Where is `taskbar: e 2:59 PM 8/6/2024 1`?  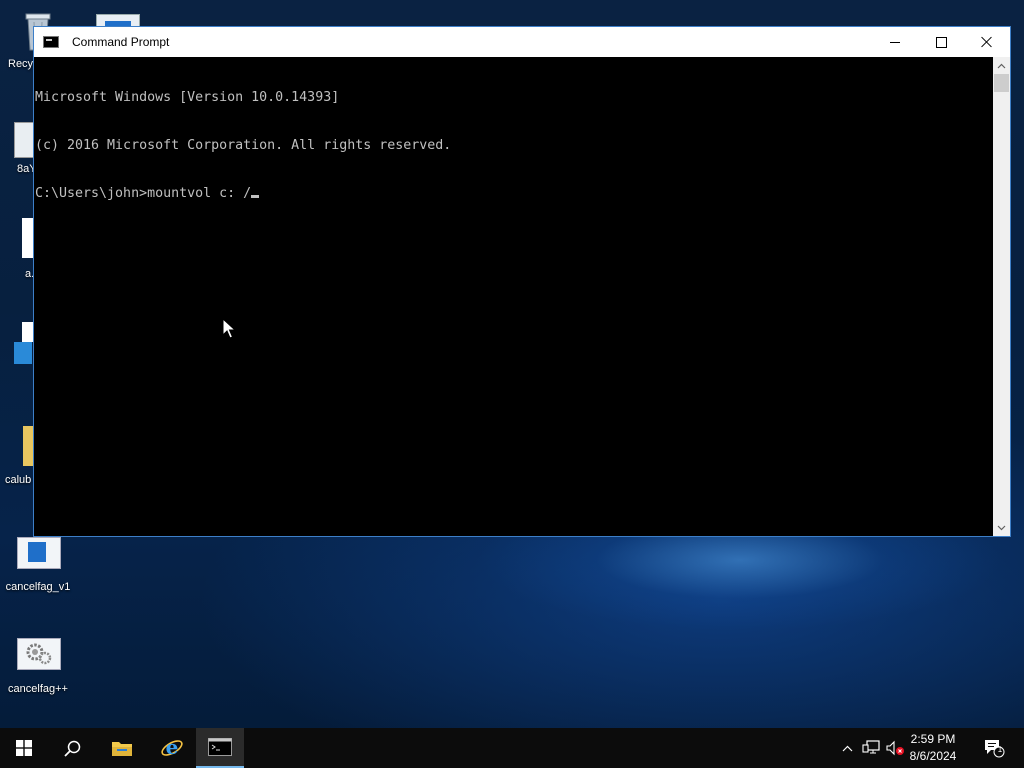 taskbar: e 2:59 PM 8/6/2024 1 is located at coordinates (512, 748).